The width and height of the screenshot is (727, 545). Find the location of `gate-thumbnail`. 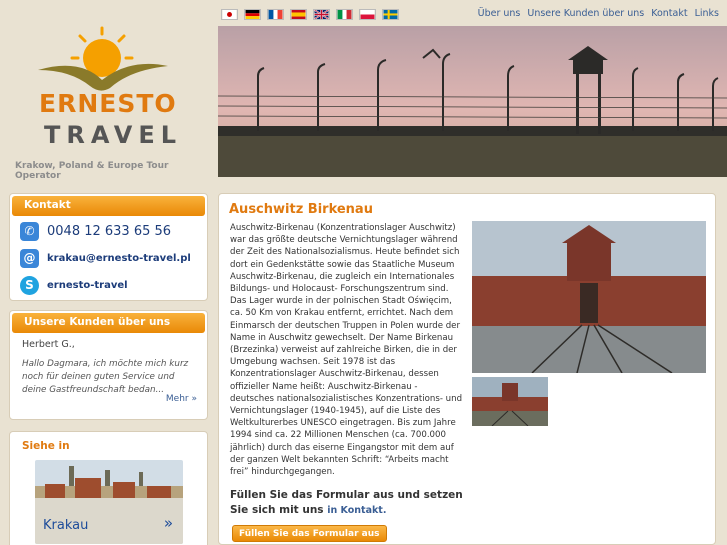

gate-thumbnail is located at coordinates (510, 401).